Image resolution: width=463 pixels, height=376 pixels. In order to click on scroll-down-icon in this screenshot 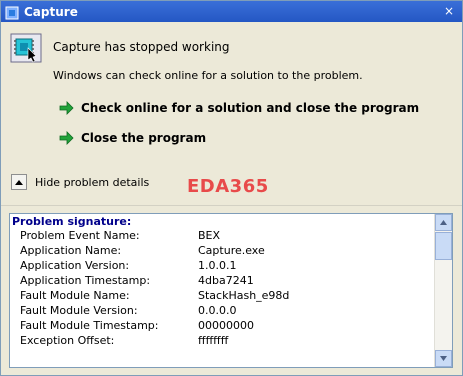, I will do `click(443, 358)`.